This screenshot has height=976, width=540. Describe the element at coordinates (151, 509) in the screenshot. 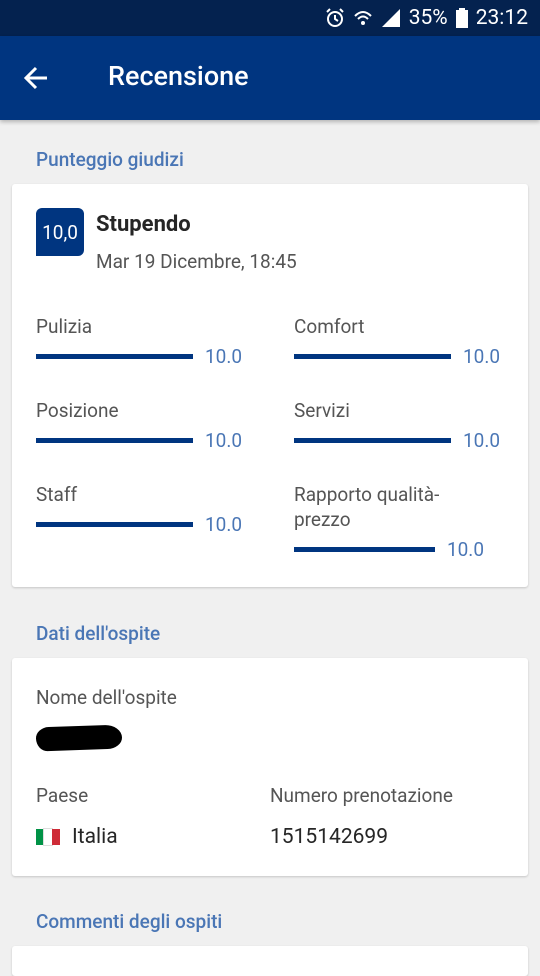

I see `rating-staff: Staff 10.0` at that location.